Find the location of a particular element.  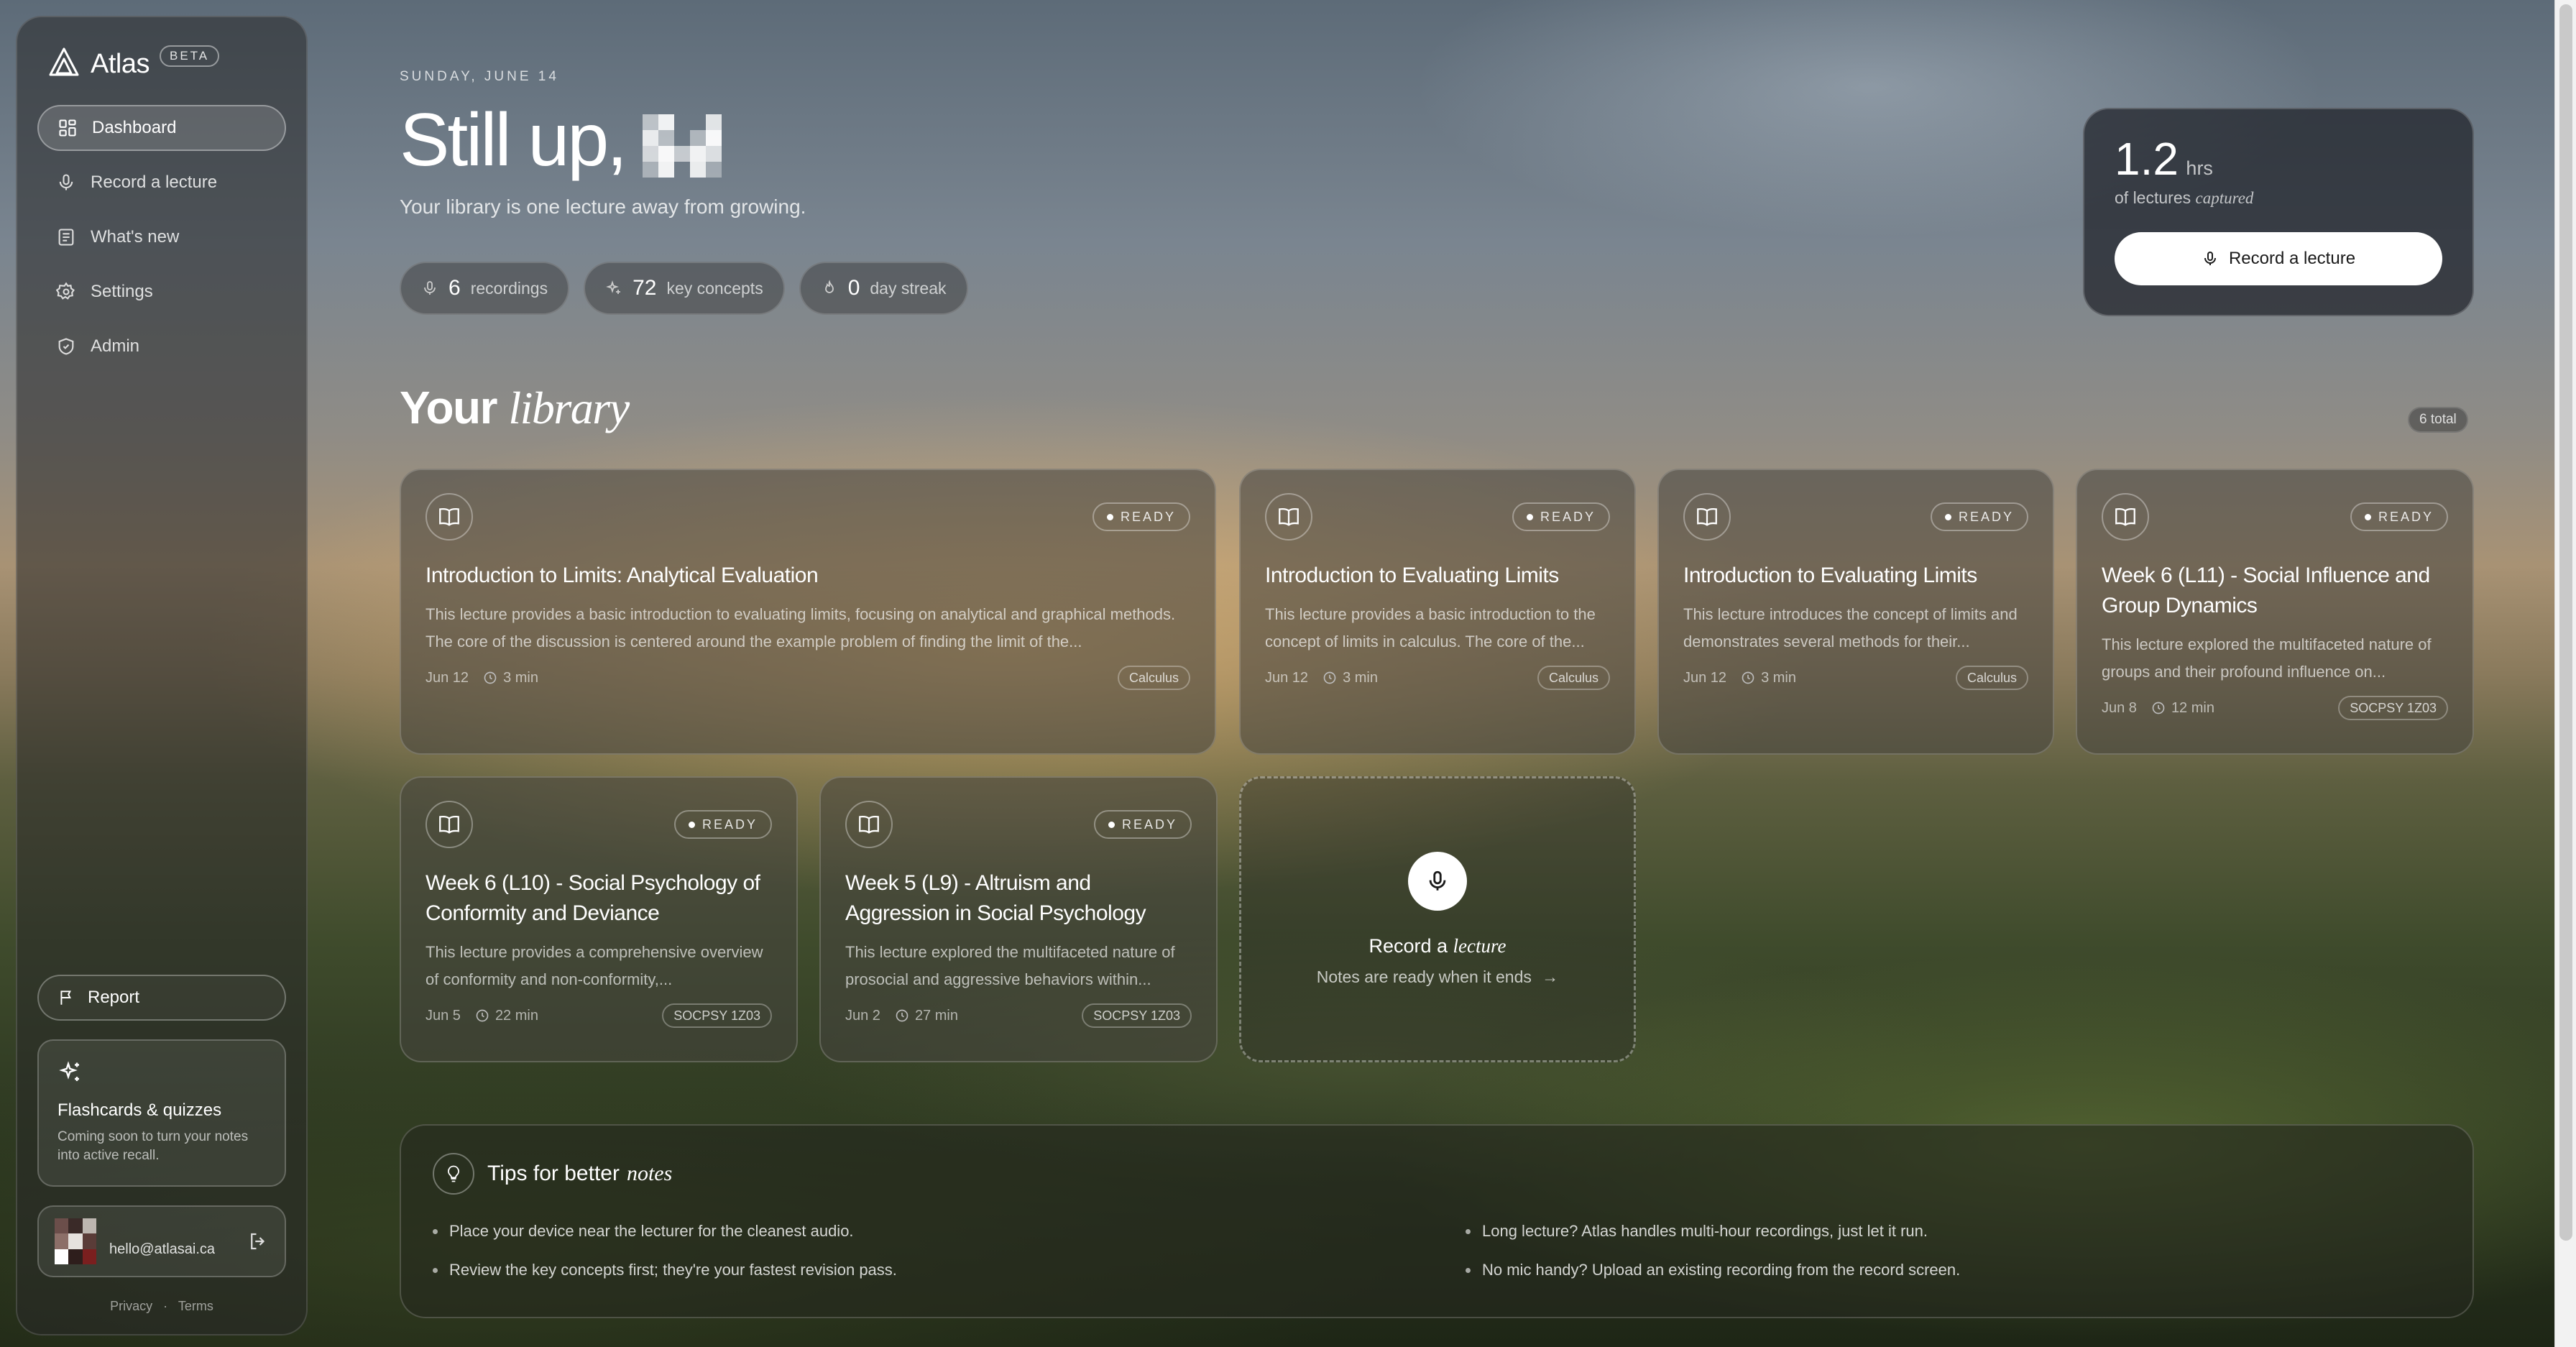

card-date: Jun 5 is located at coordinates (443, 1015).